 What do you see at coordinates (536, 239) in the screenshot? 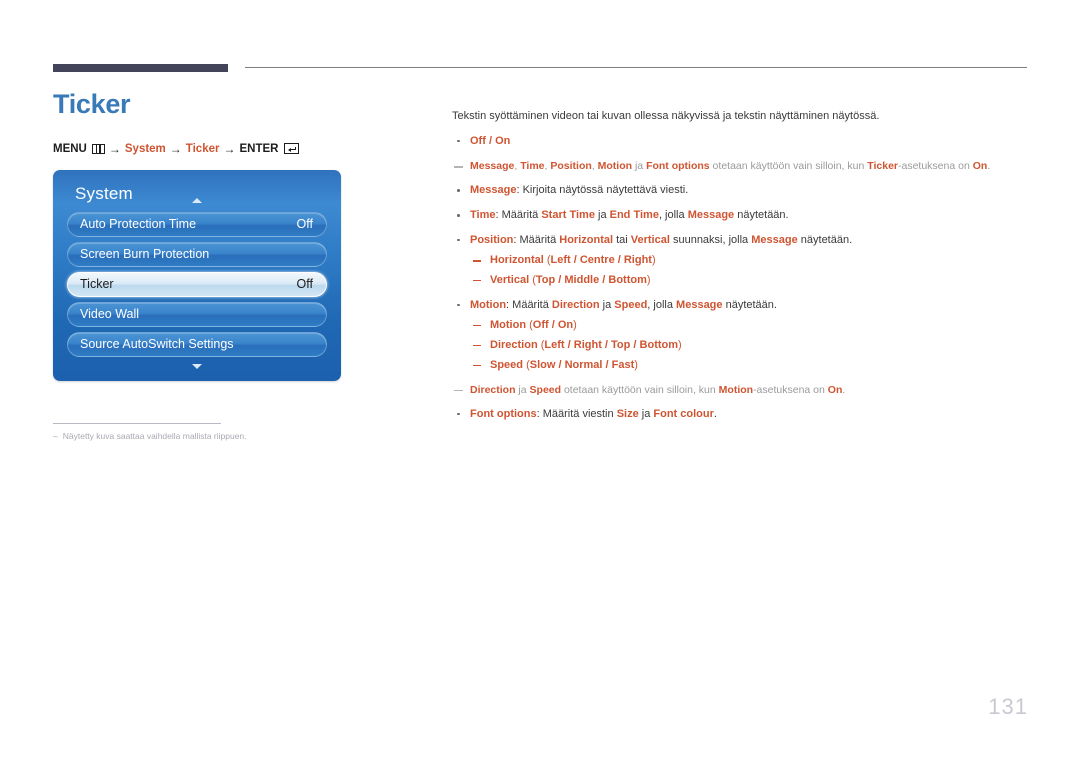
I see `option-desc-position-1: : Määritä` at bounding box center [536, 239].